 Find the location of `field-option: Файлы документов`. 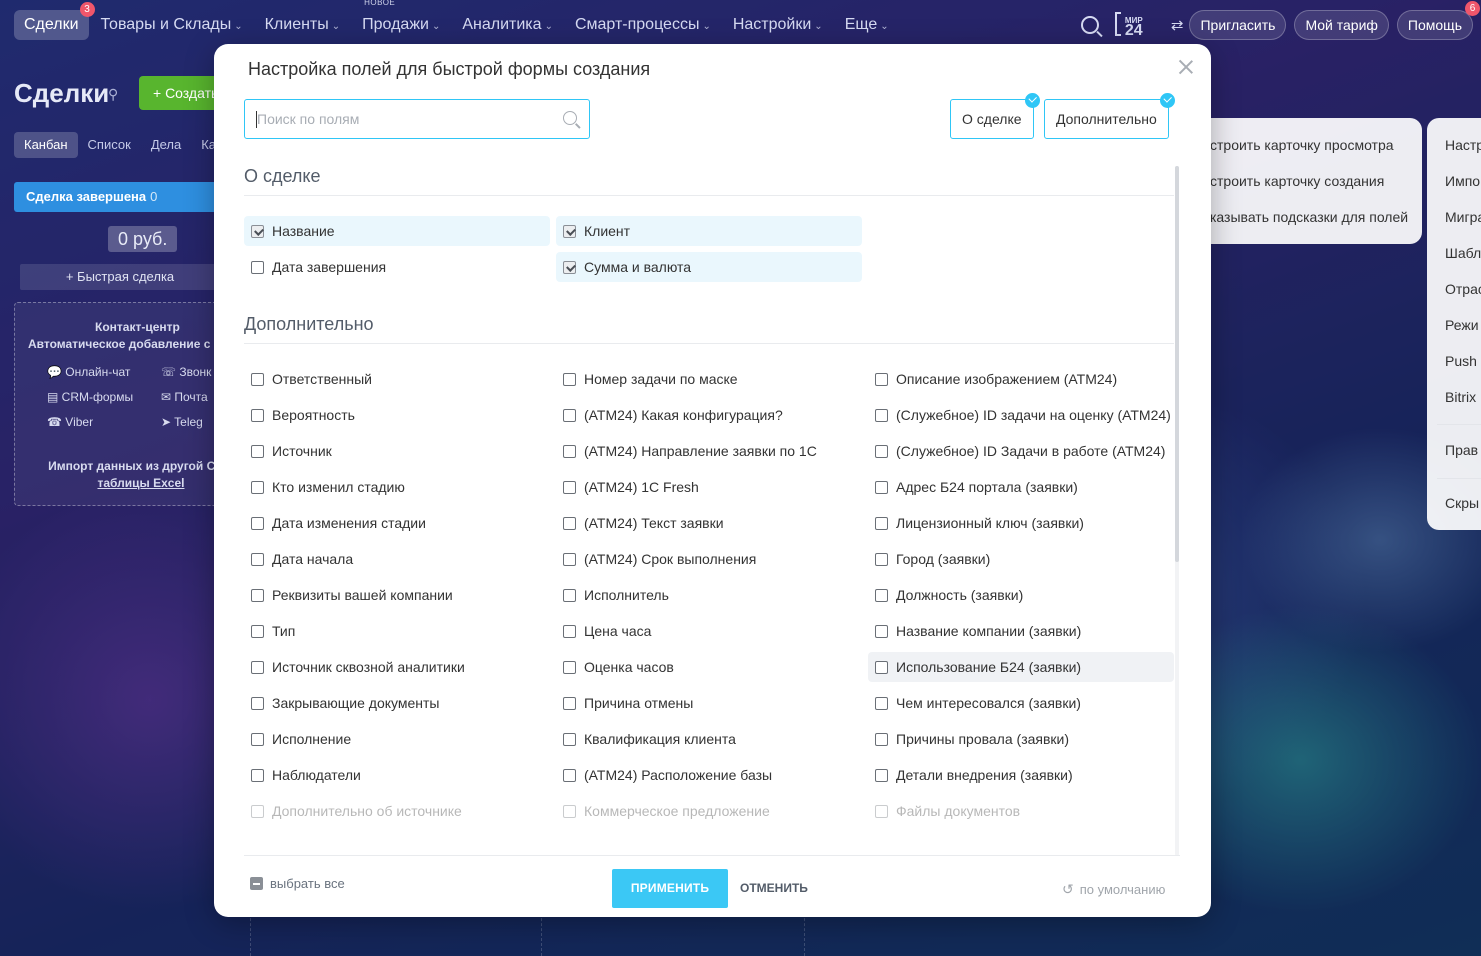

field-option: Файлы документов is located at coordinates (1021, 811).